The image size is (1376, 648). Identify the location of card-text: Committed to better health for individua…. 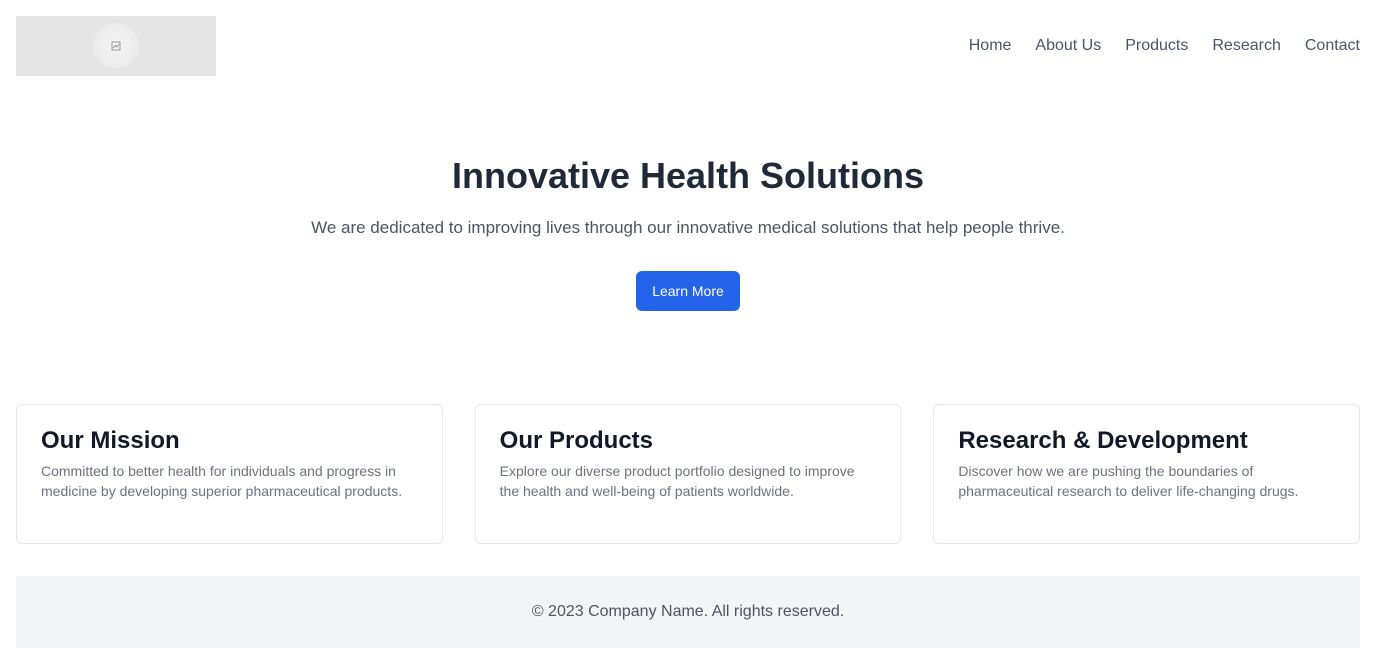
(222, 481).